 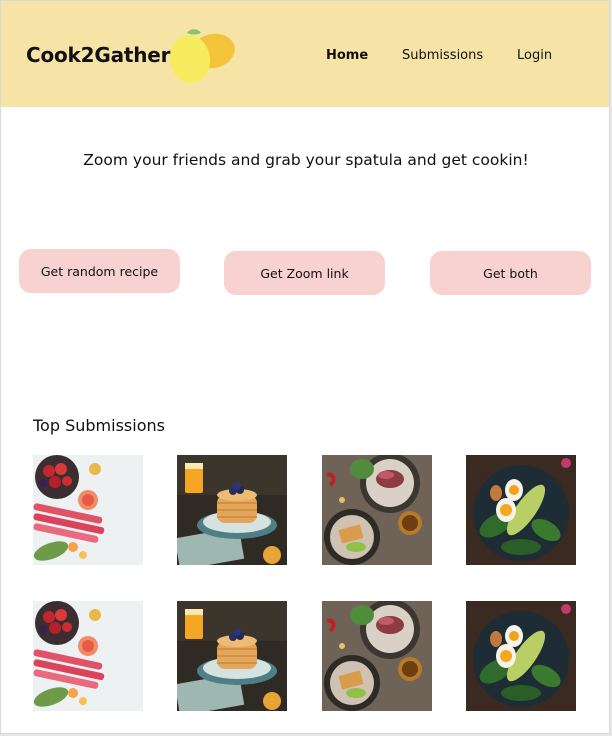 What do you see at coordinates (534, 55) in the screenshot?
I see `nav-login: Login` at bounding box center [534, 55].